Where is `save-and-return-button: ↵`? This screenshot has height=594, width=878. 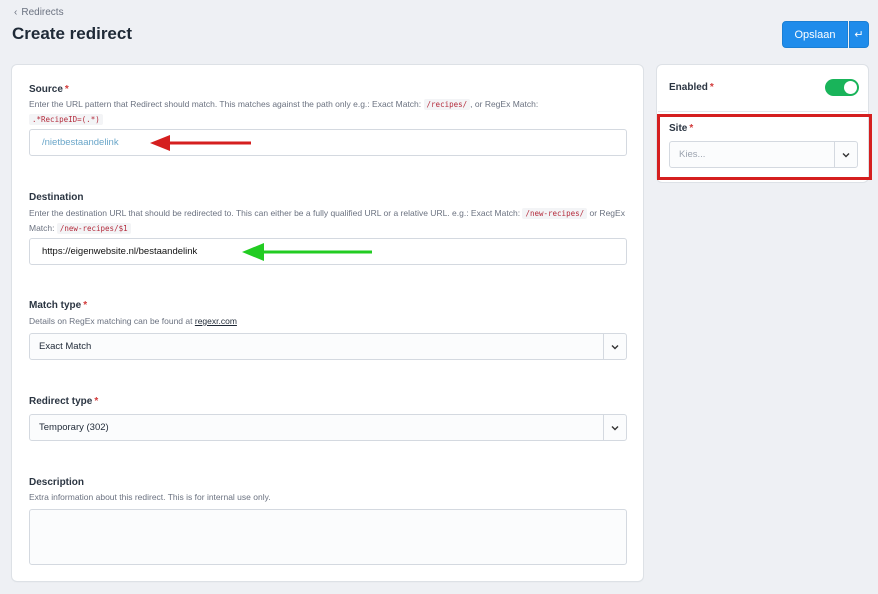
save-and-return-button: ↵ is located at coordinates (859, 34).